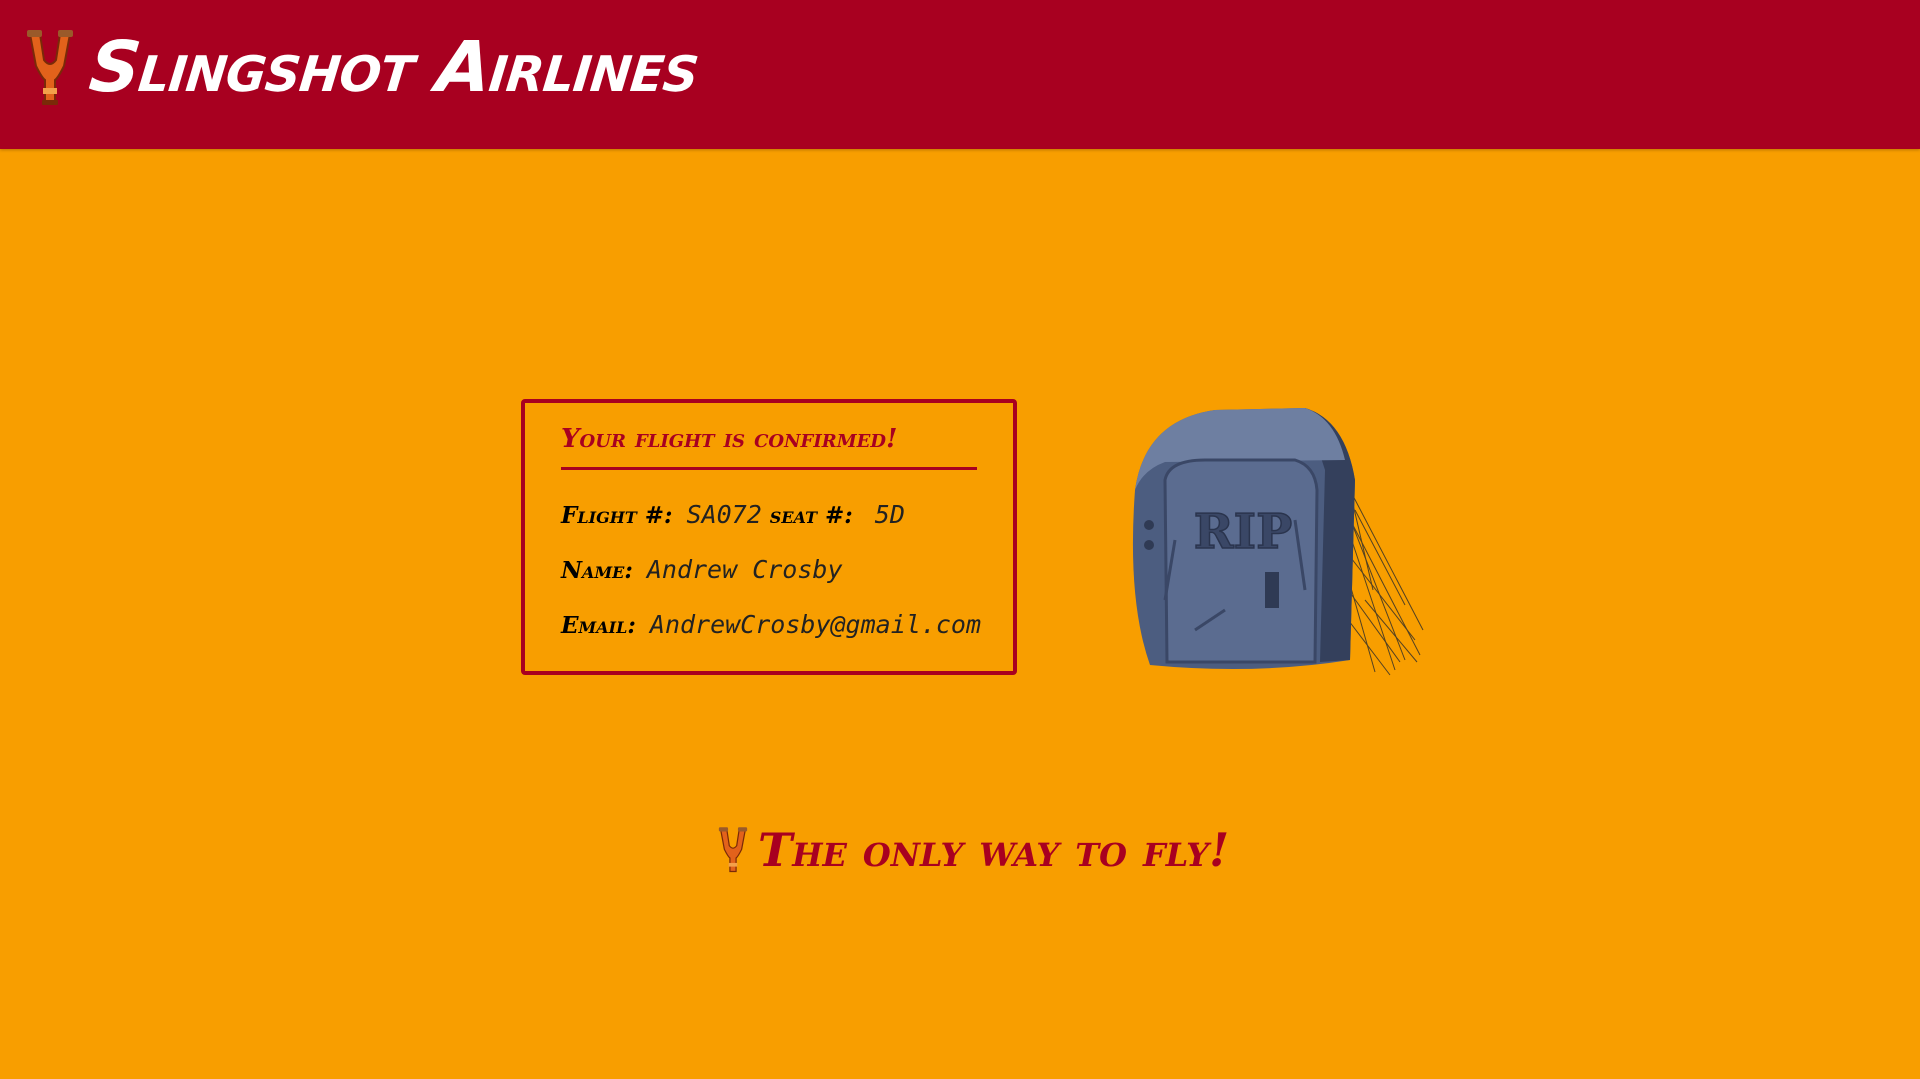 The height and width of the screenshot is (1079, 1920). What do you see at coordinates (1243, 532) in the screenshot?
I see `tombstone-text: RIP` at bounding box center [1243, 532].